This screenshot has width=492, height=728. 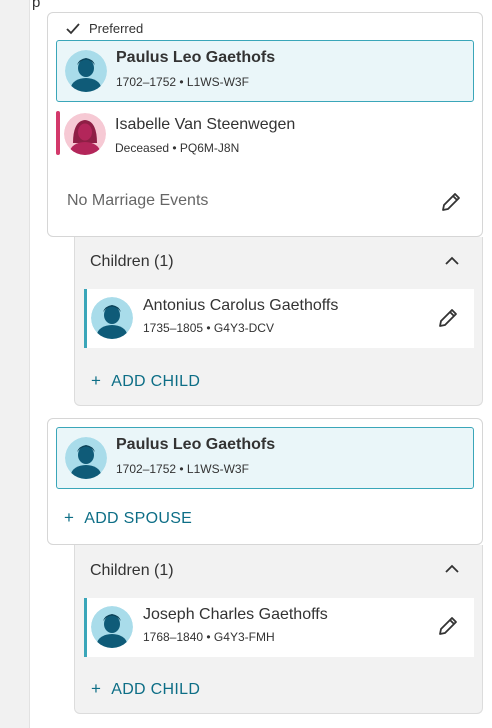 I want to click on left-rail, so click(x=15, y=364).